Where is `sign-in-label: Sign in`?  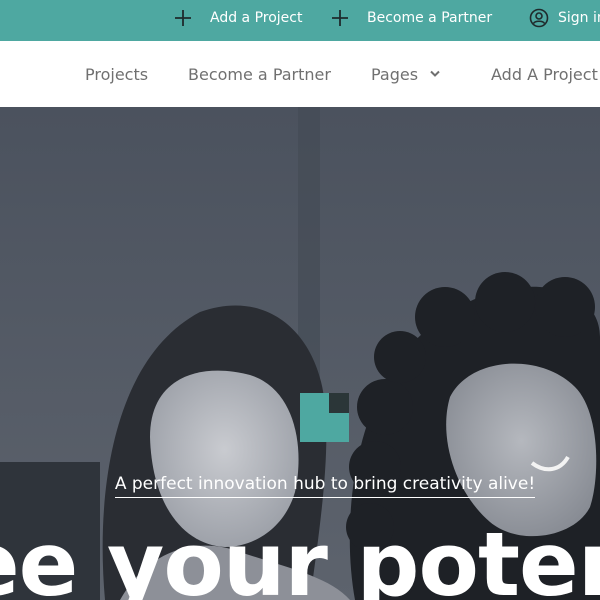
sign-in-label: Sign in is located at coordinates (579, 18).